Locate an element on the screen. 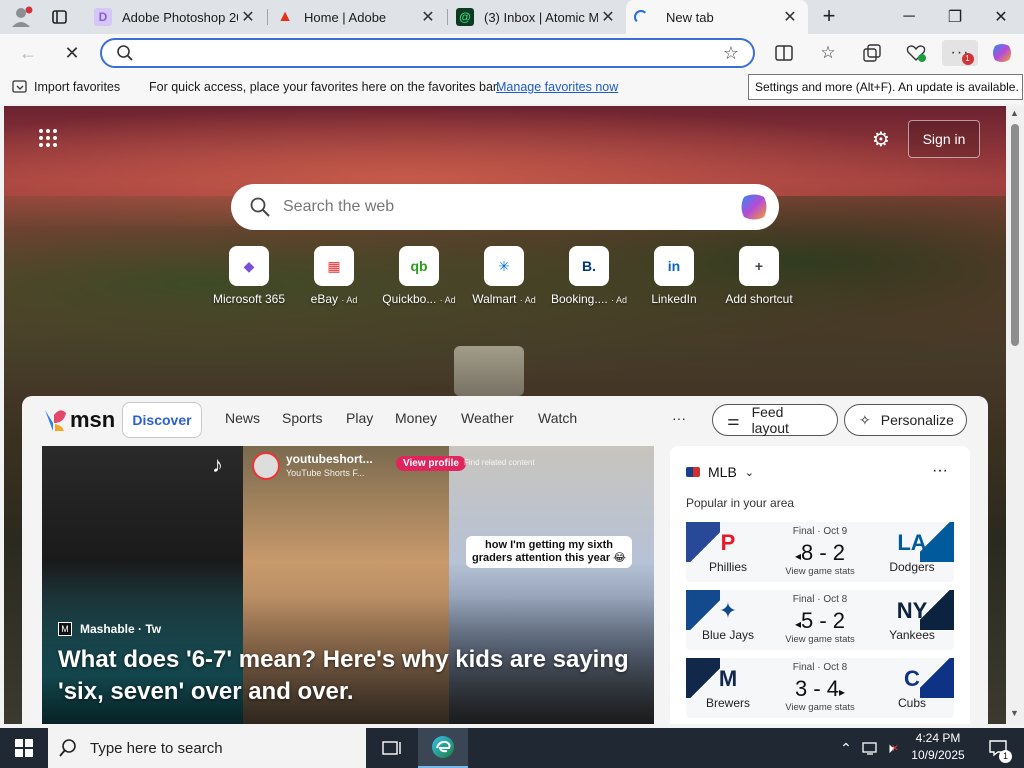 This screenshot has width=1024, height=768. favorites-icon: ☆ is located at coordinates (828, 53).